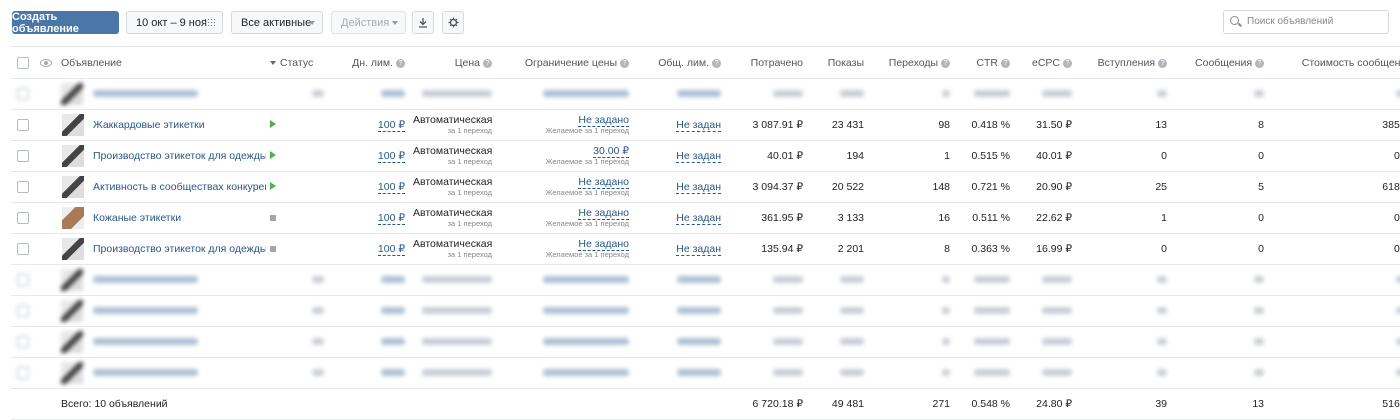 The image size is (1400, 420). I want to click on column-ad: Объявление, so click(162, 62).